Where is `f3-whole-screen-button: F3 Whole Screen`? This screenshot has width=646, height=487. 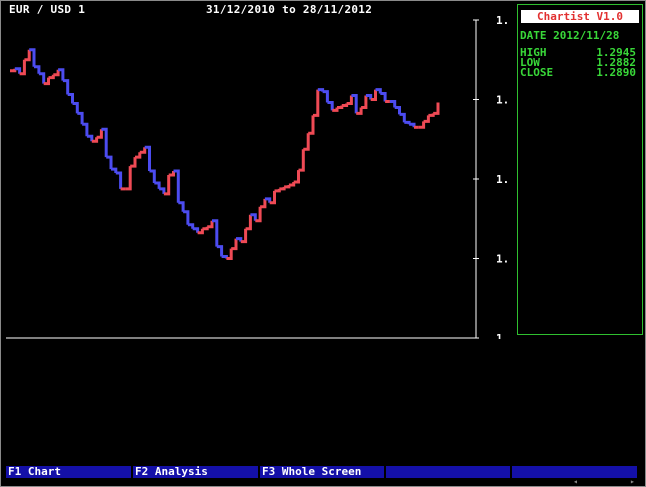
f3-whole-screen-button: F3 Whole Screen is located at coordinates (322, 472).